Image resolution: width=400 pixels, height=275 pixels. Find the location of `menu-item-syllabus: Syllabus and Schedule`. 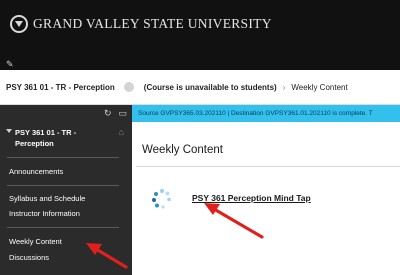

menu-item-syllabus: Syllabus and Schedule is located at coordinates (47, 198).